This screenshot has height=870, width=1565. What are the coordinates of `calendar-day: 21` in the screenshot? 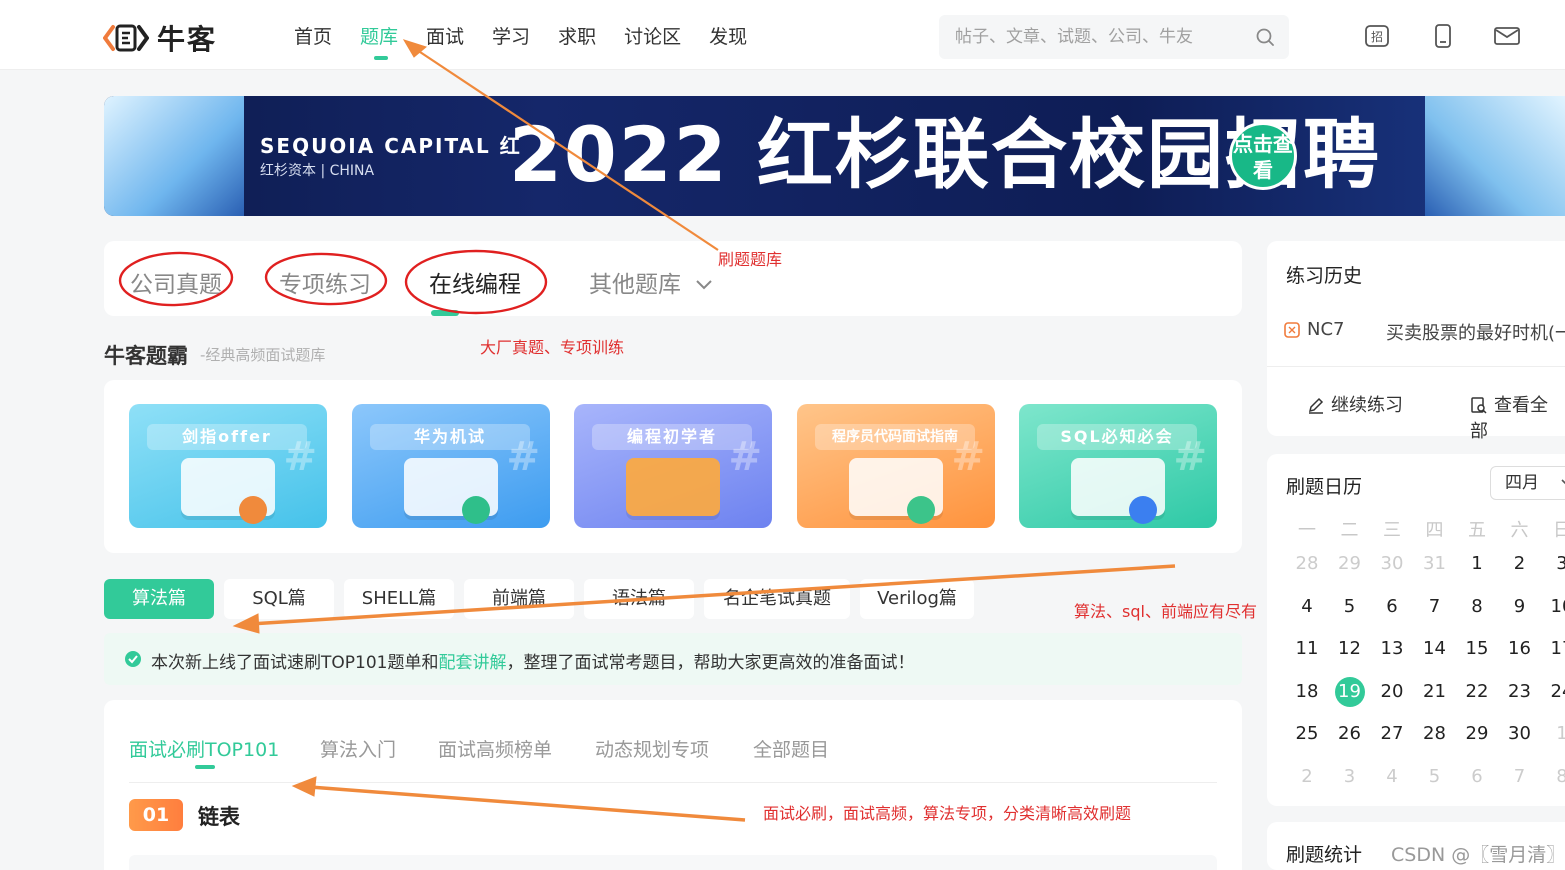 It's located at (1435, 692).